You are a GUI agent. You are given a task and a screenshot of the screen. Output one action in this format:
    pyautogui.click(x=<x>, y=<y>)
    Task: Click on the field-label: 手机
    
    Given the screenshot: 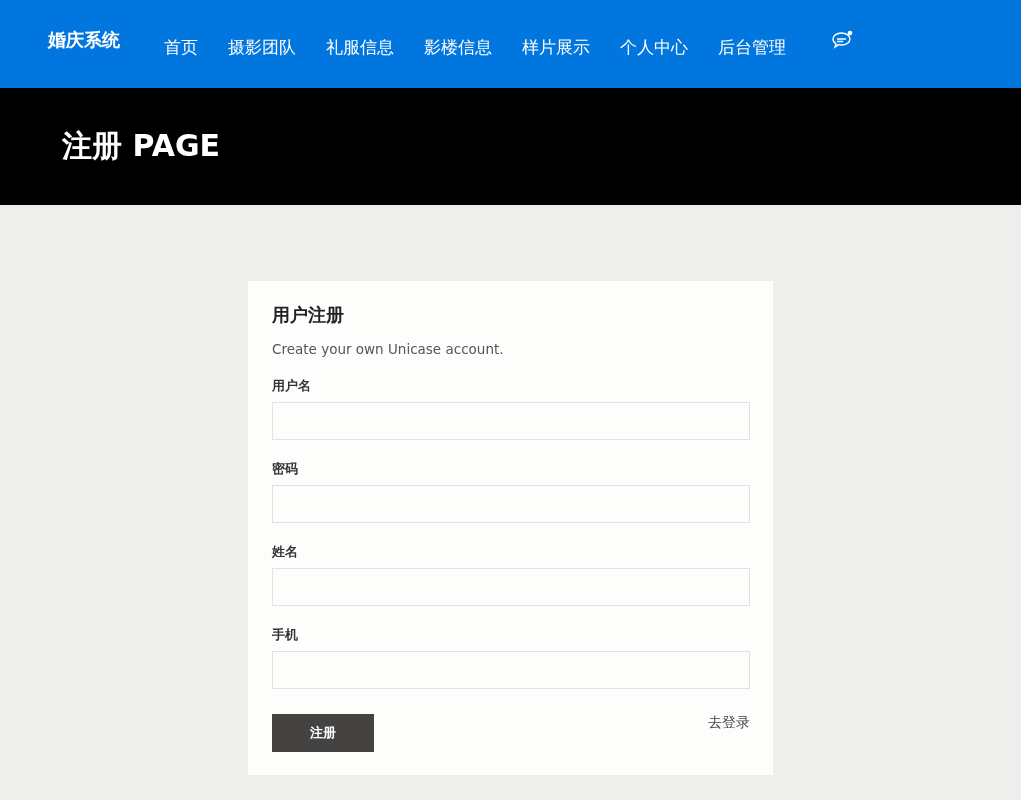 What is the action you would take?
    pyautogui.click(x=285, y=635)
    